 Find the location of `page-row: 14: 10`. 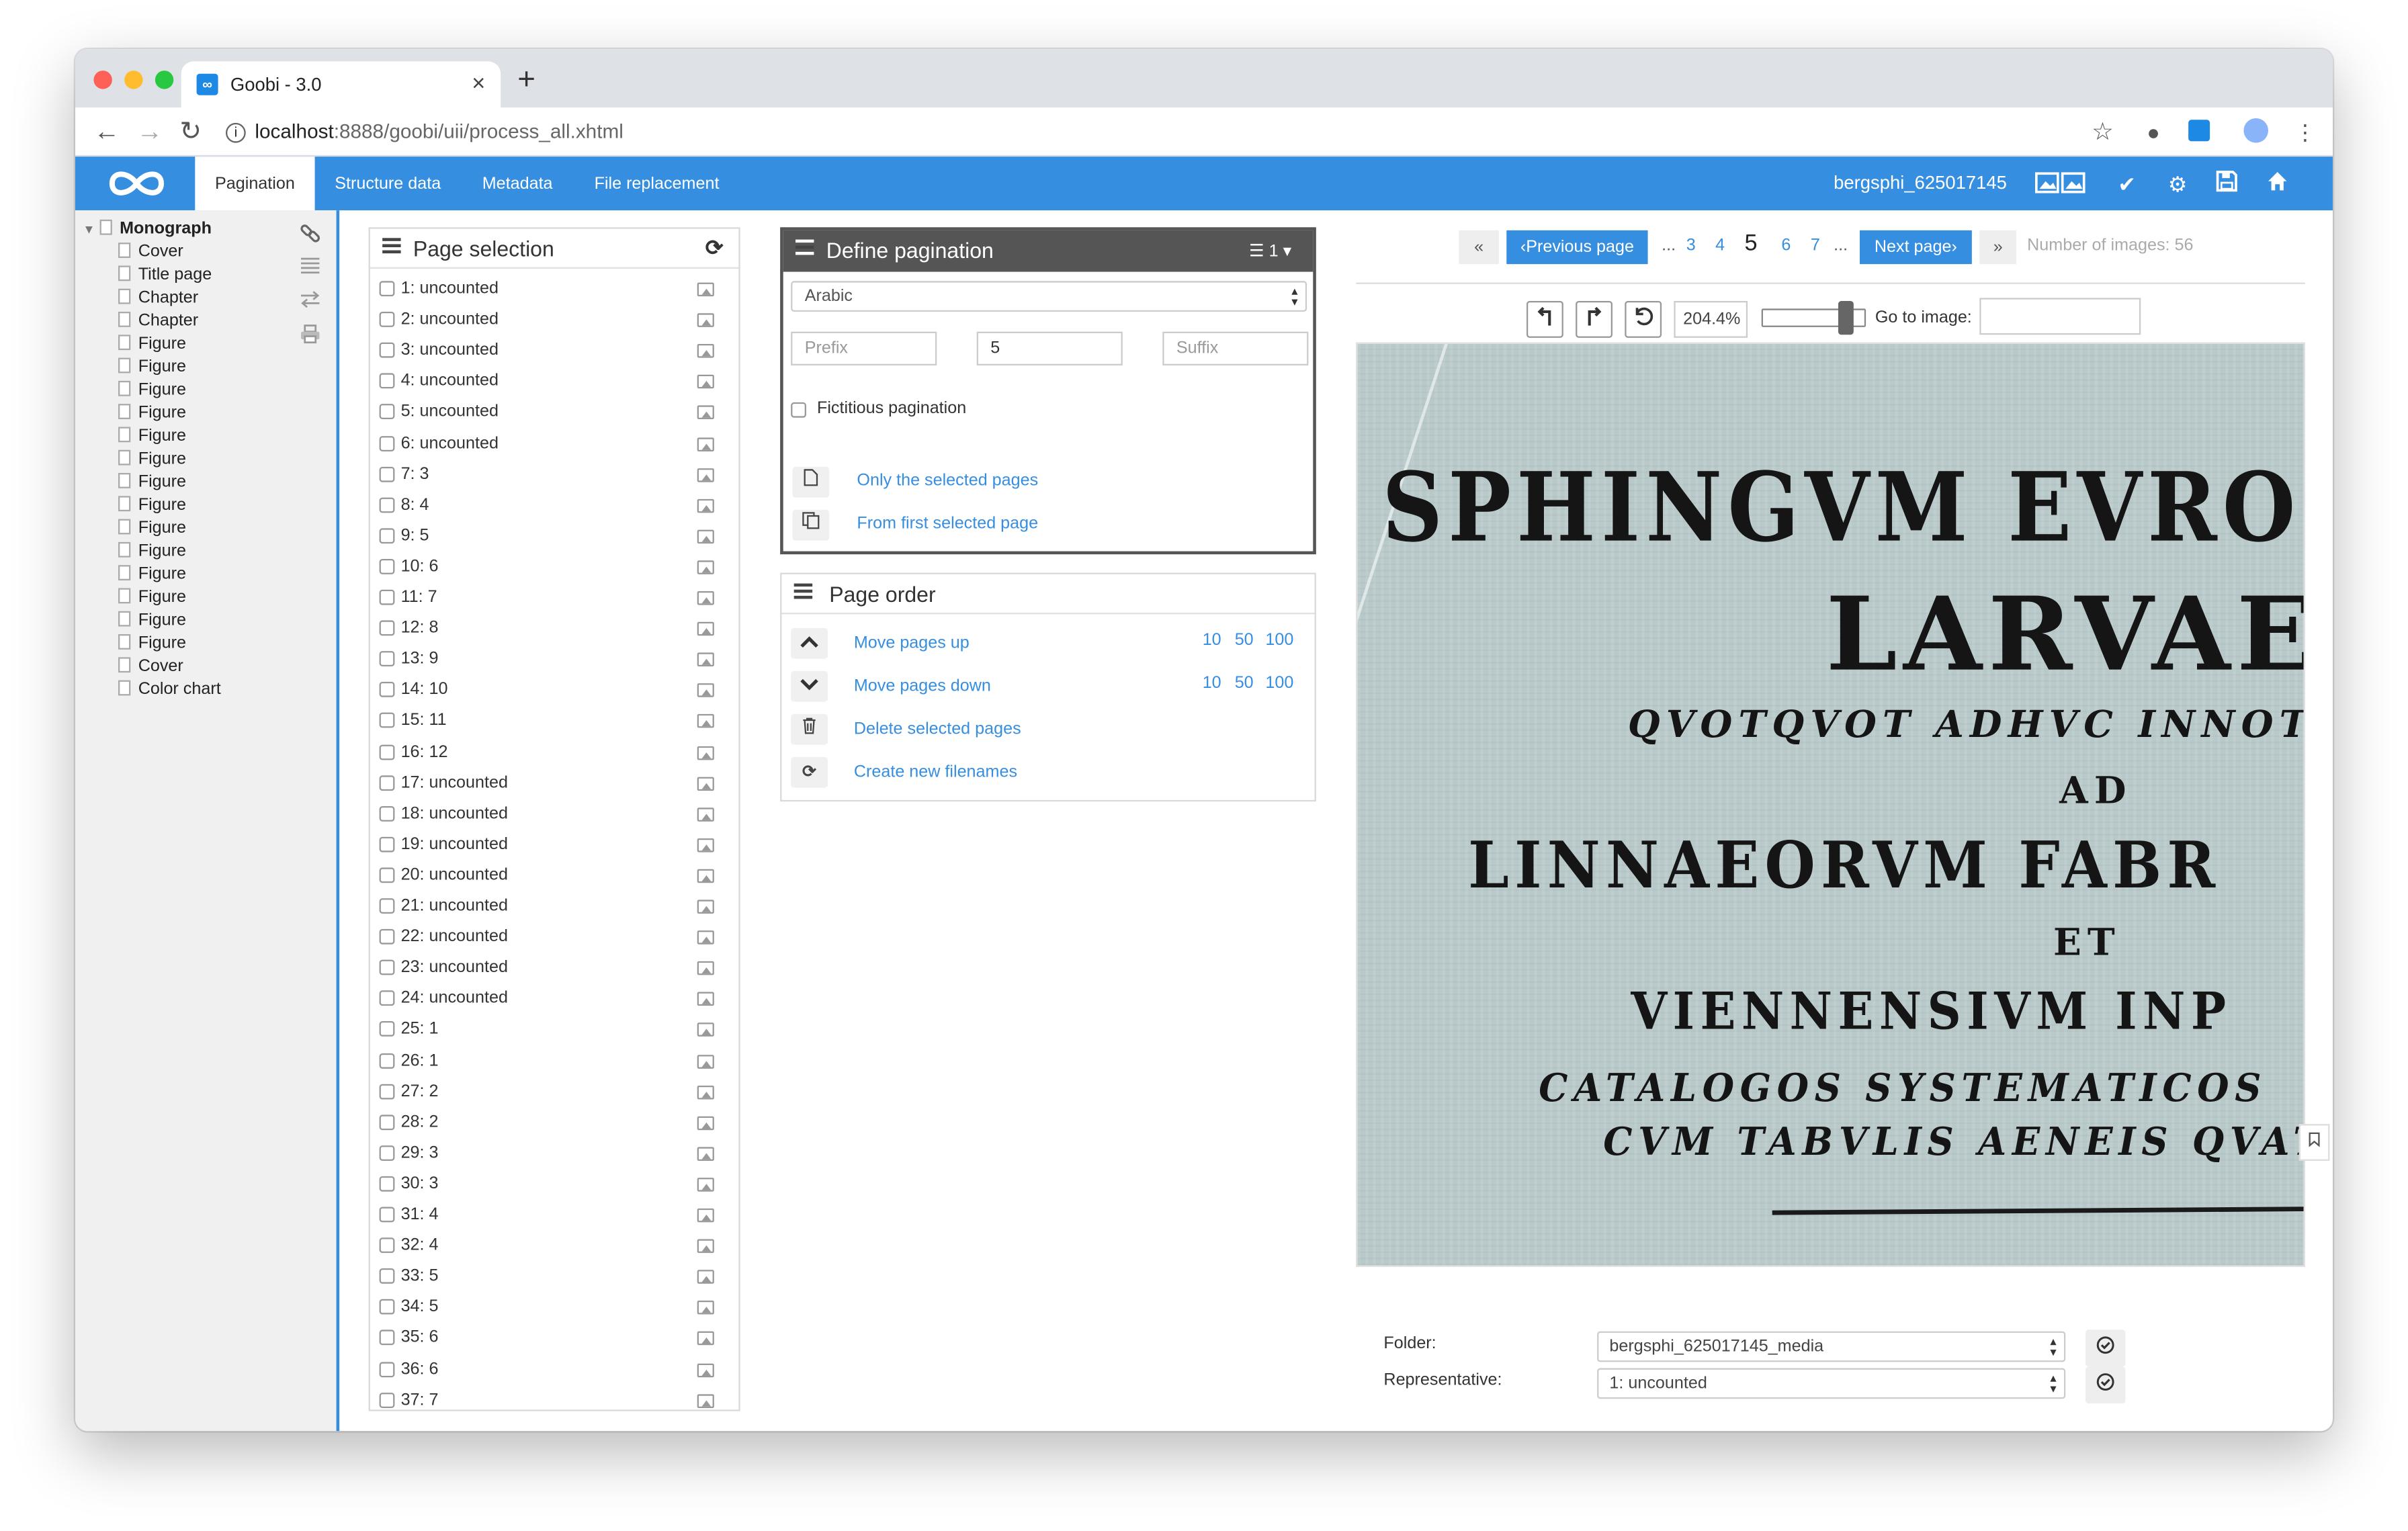

page-row: 14: 10 is located at coordinates (554, 691).